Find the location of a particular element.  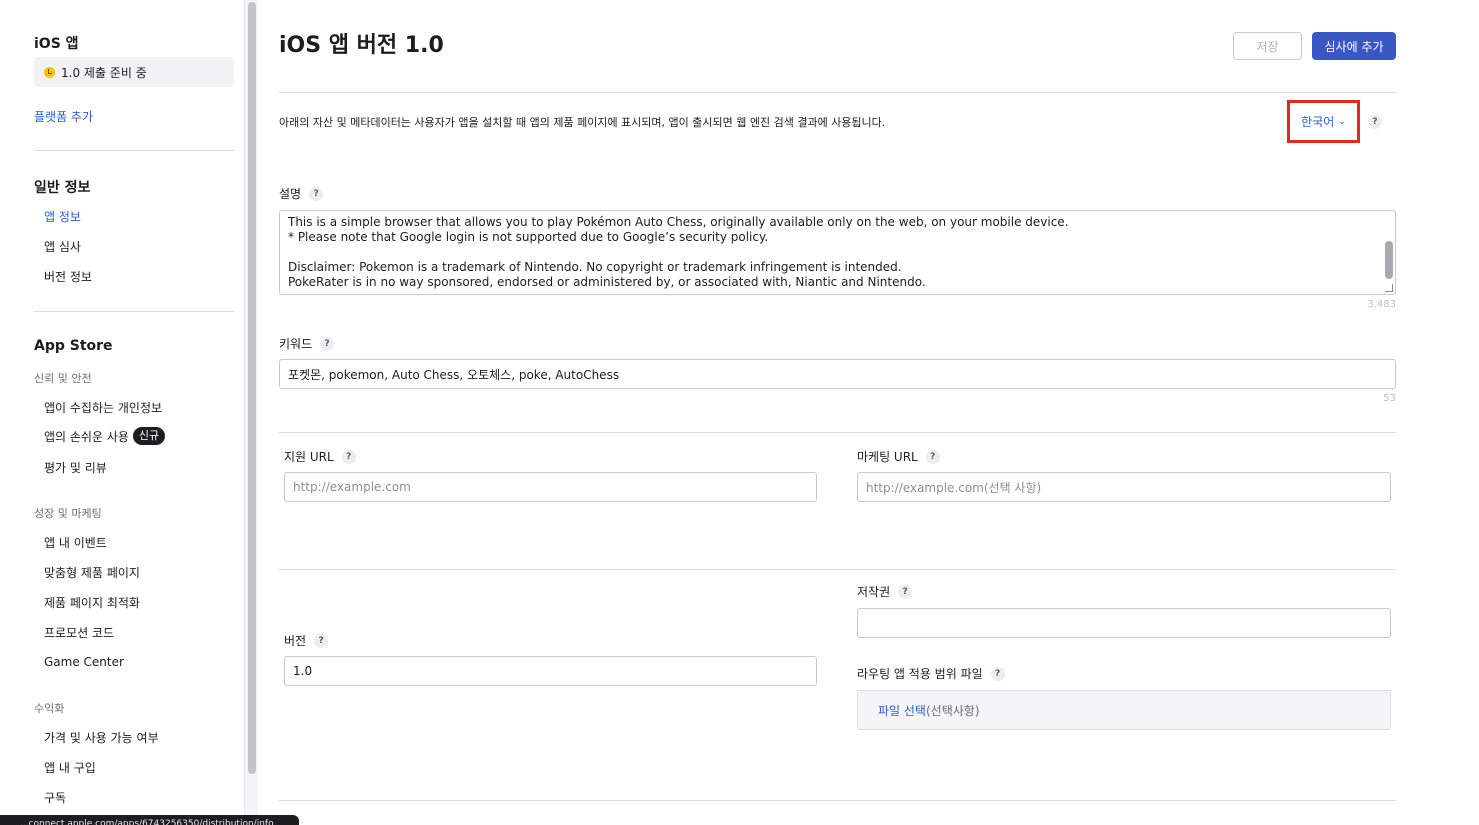

sidebar-item-game-center: Game Center is located at coordinates (84, 662).